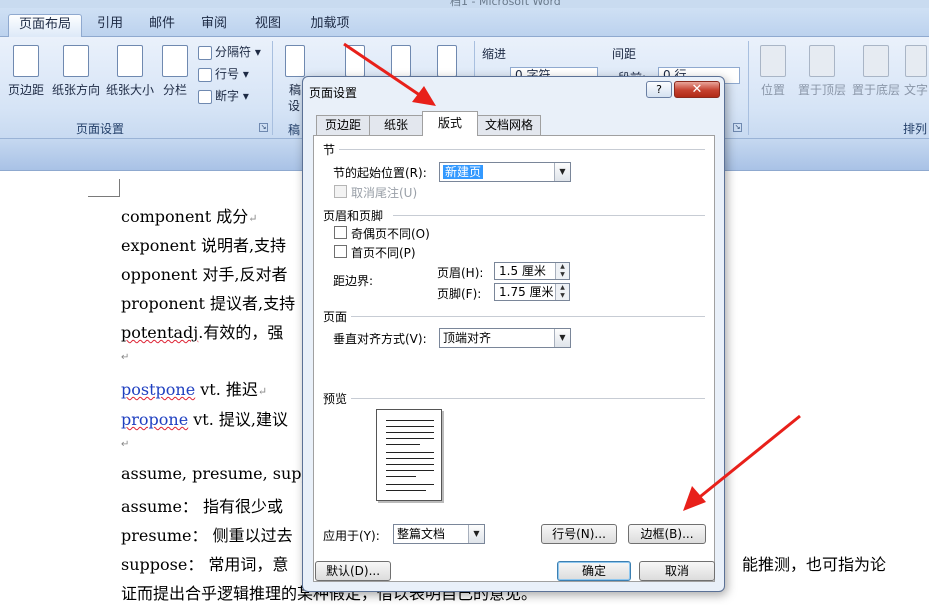  Describe the element at coordinates (333, 93) in the screenshot. I see `dialog-title: 页面设置` at that location.